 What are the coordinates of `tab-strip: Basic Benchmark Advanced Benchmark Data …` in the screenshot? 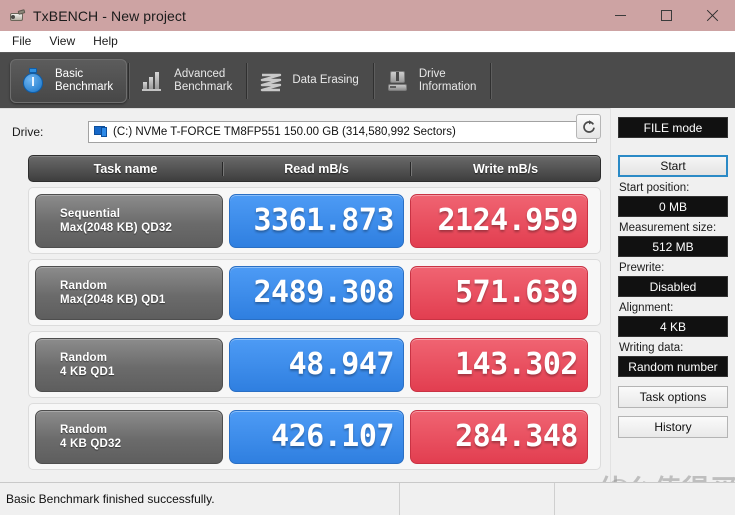 It's located at (367, 80).